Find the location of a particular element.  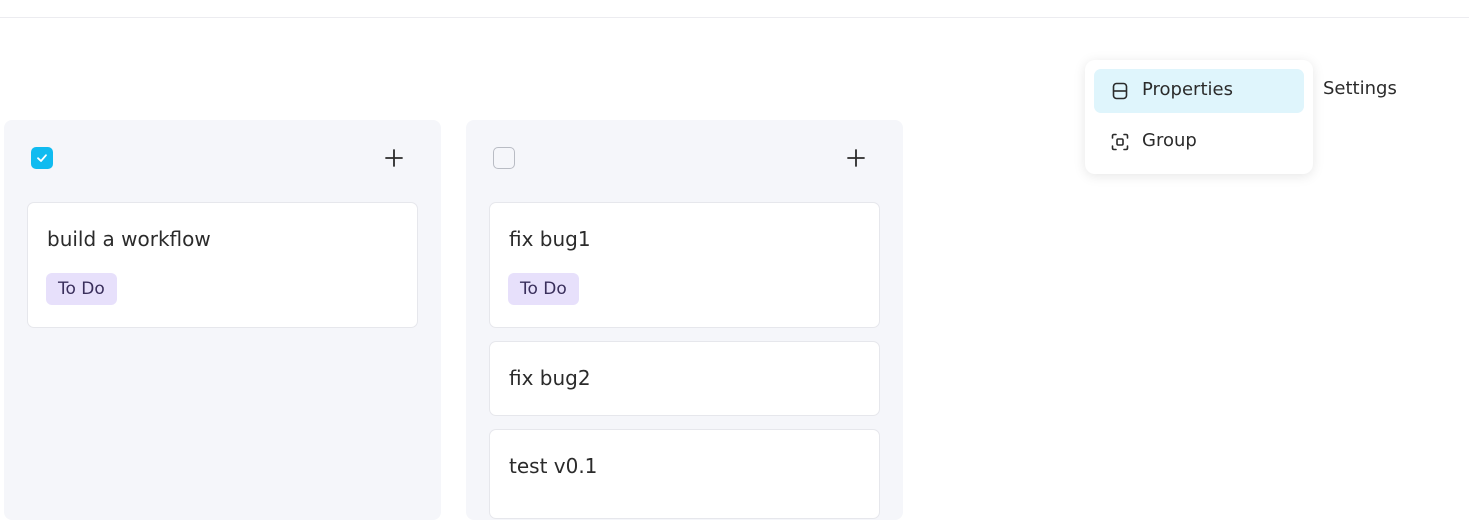

settings-button: Settings is located at coordinates (1360, 88).